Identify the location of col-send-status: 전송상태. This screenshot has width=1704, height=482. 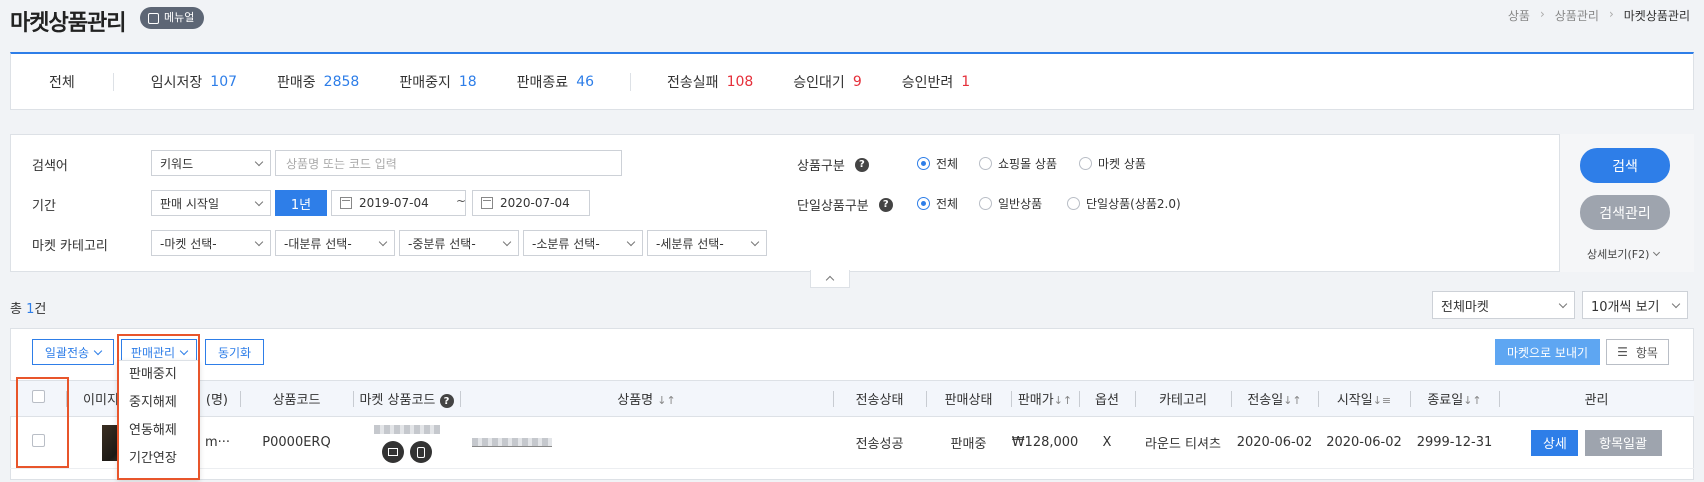
(879, 398).